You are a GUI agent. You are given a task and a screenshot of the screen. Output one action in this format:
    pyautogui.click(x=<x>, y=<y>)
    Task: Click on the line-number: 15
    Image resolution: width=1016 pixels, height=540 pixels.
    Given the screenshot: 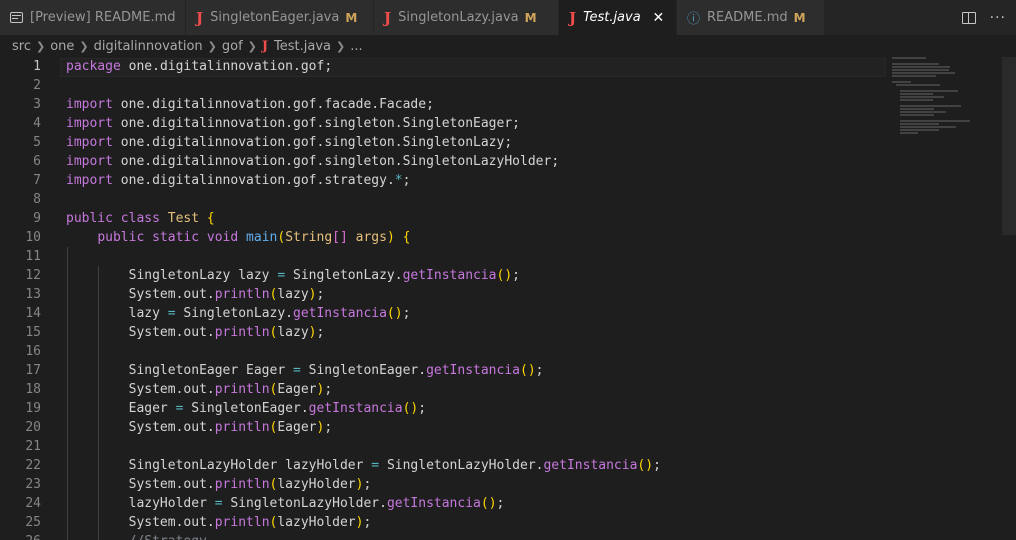 What is the action you would take?
    pyautogui.click(x=33, y=332)
    